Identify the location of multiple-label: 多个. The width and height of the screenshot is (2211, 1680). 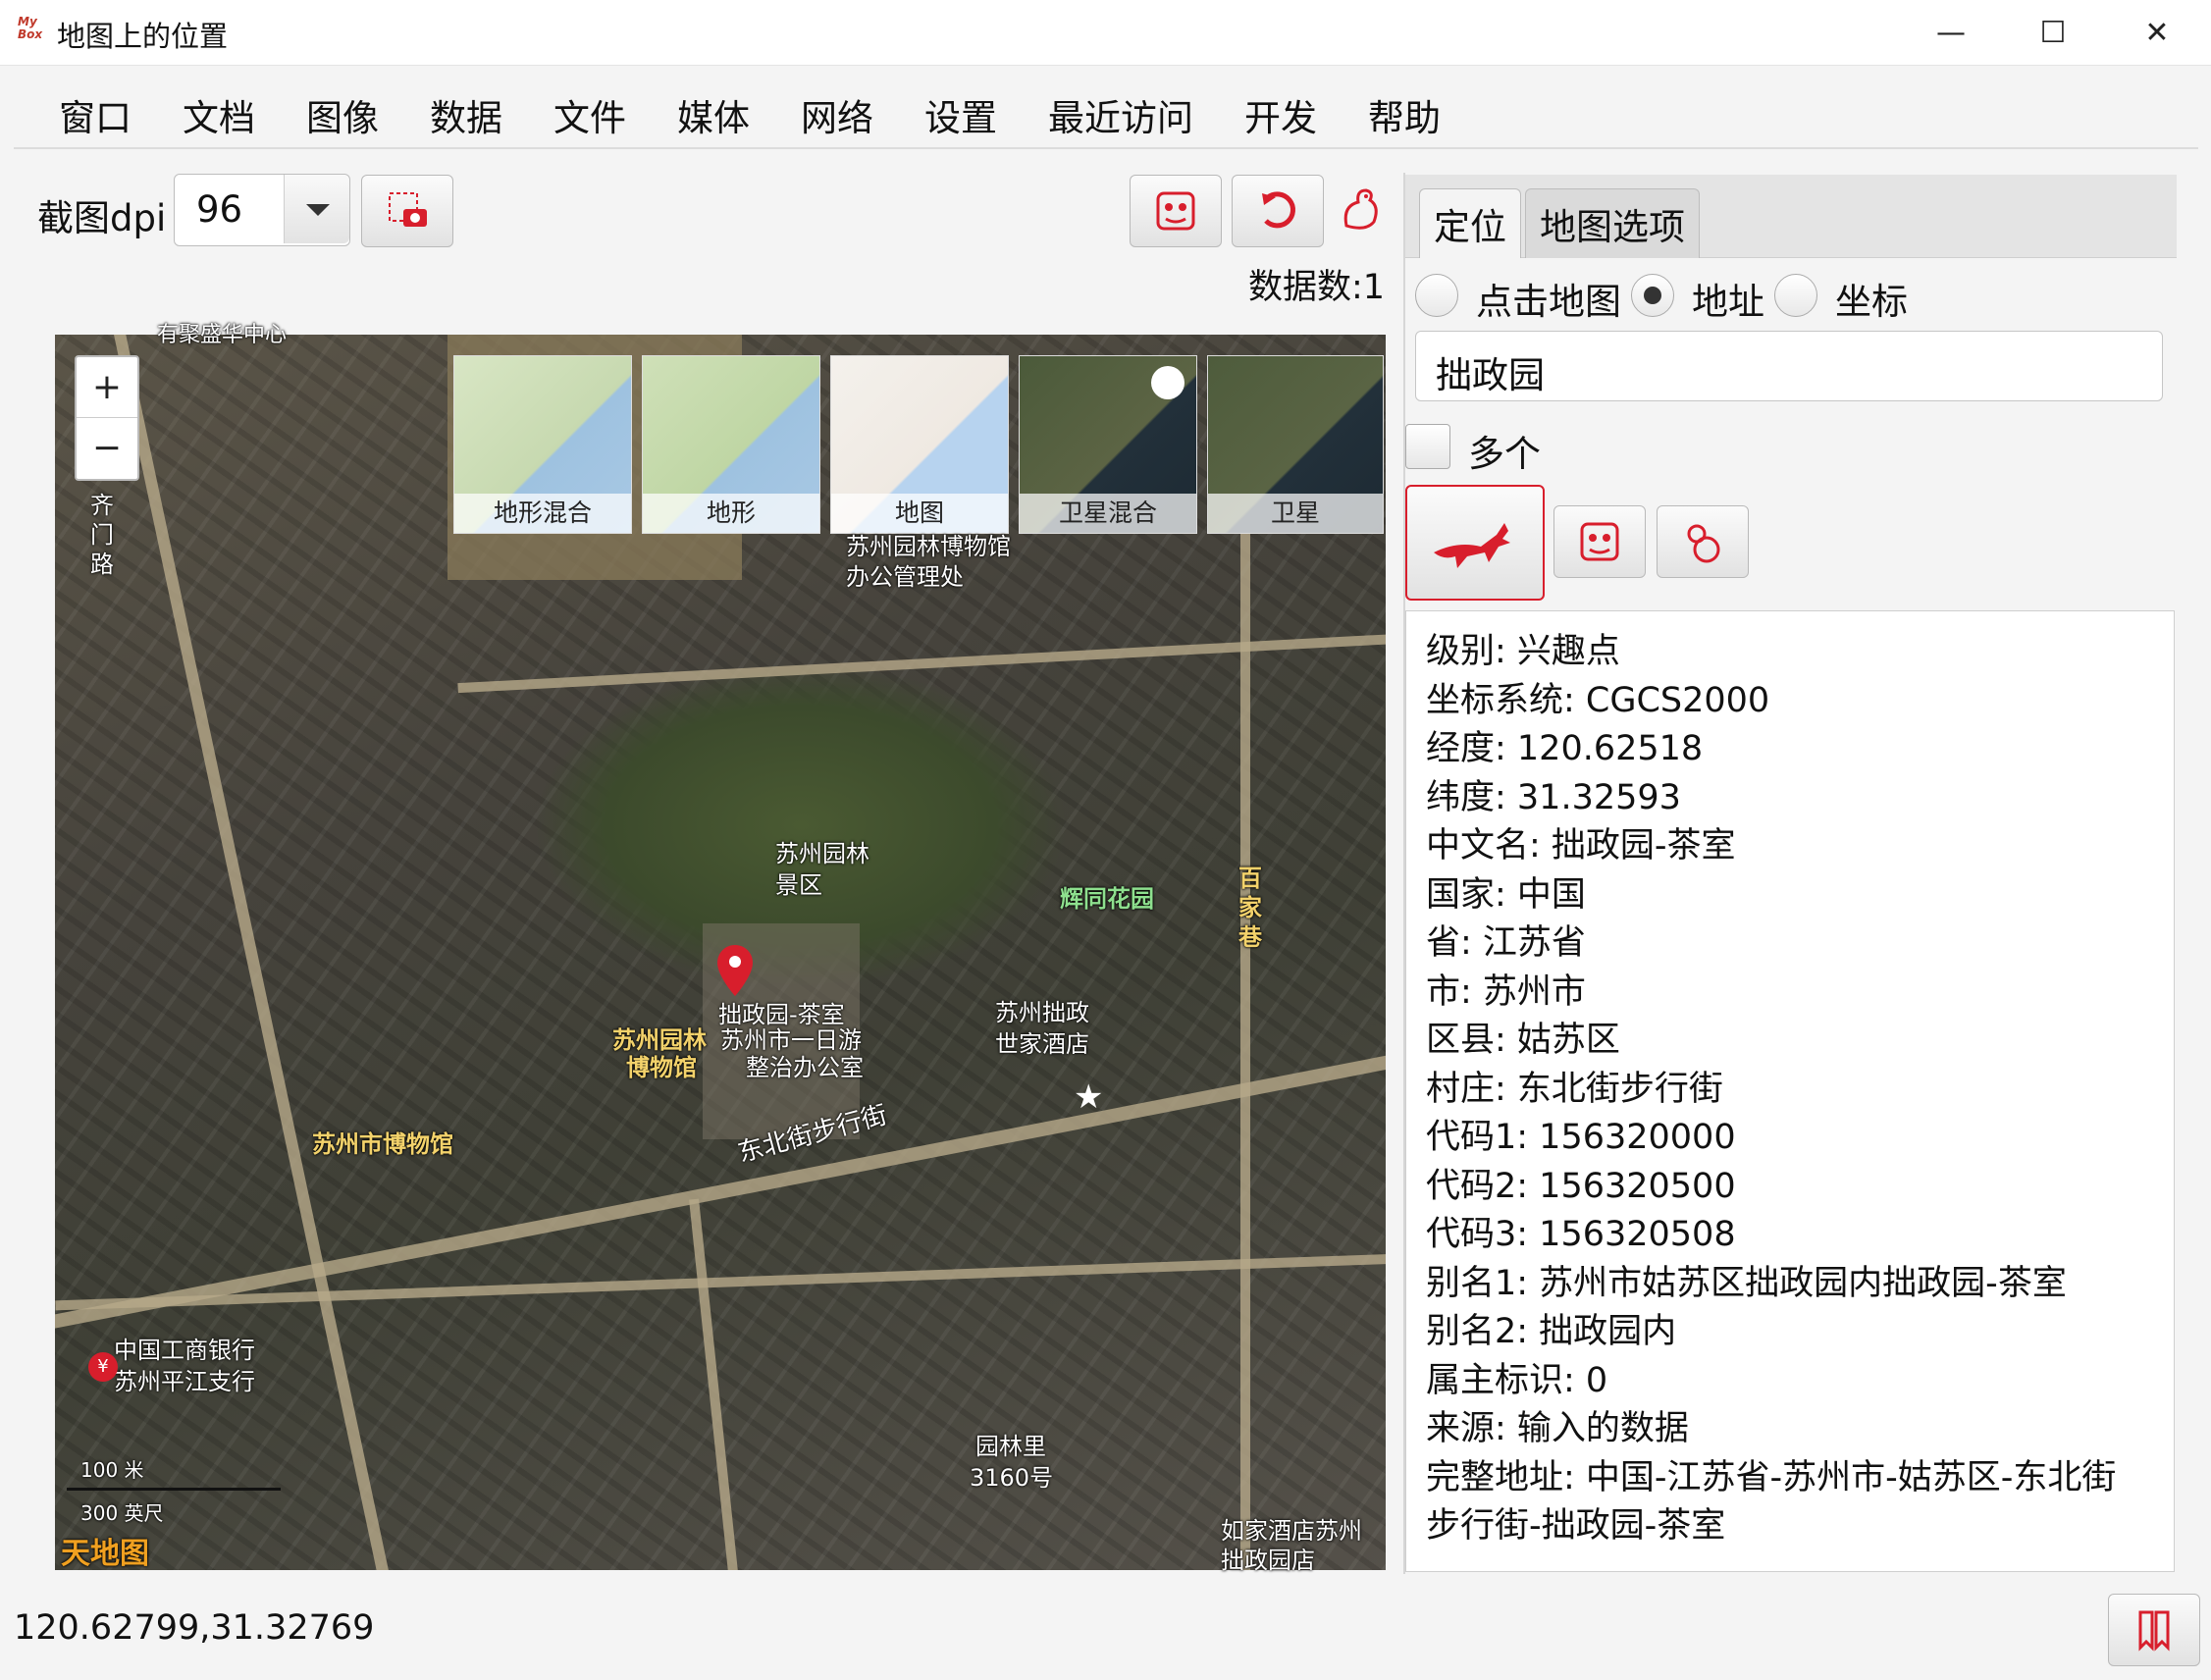
(1504, 454).